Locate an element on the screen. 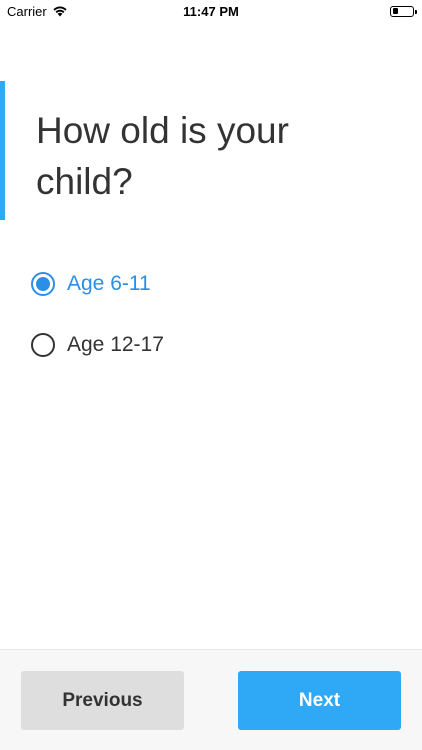 The image size is (422, 750). answer-option-label: Age 6-11 is located at coordinates (109, 283).